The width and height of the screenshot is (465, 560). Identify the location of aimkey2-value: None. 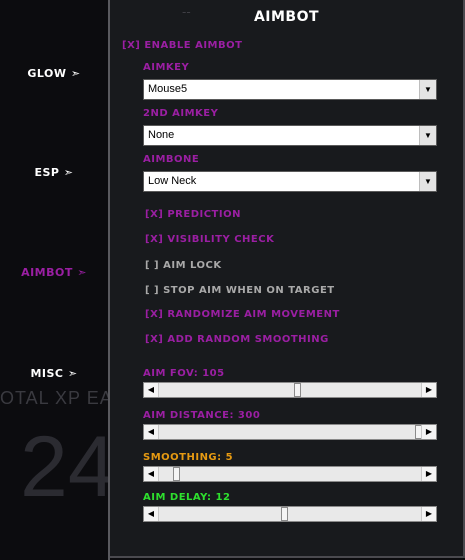
(161, 135).